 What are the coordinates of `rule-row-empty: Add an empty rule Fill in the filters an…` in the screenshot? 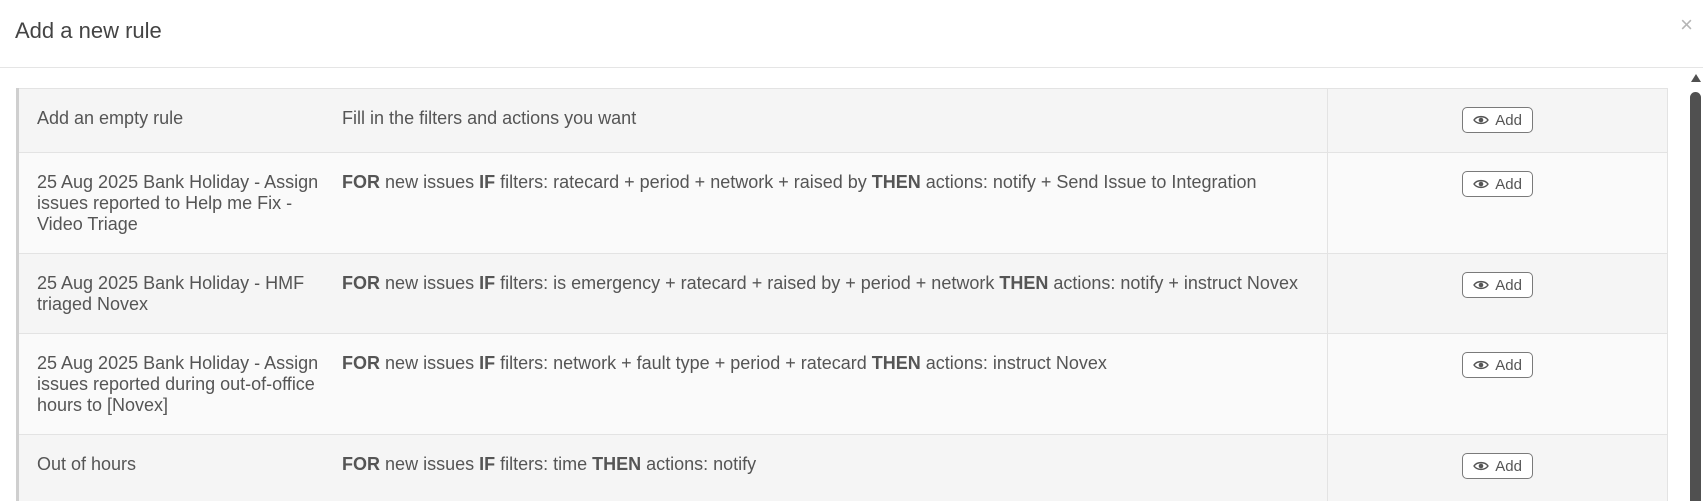 It's located at (842, 120).